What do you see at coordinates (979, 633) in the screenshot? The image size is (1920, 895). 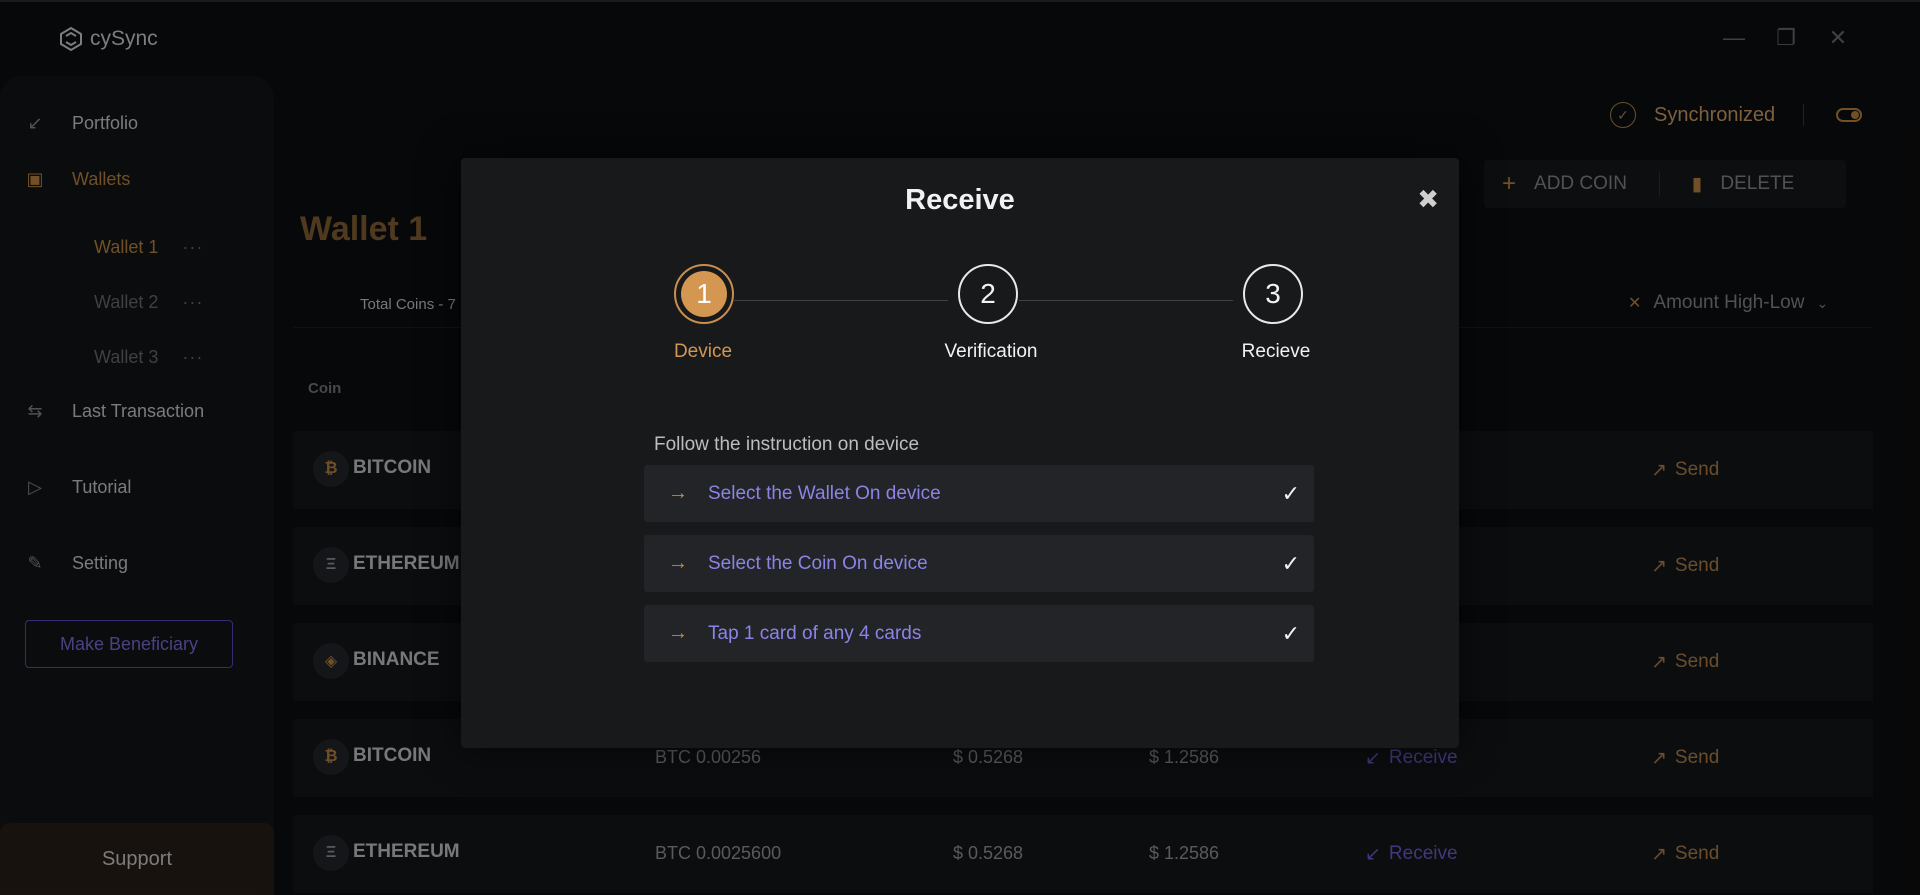 I see `instruction-item: → Tap 1 card of any 4 cards ✓` at bounding box center [979, 633].